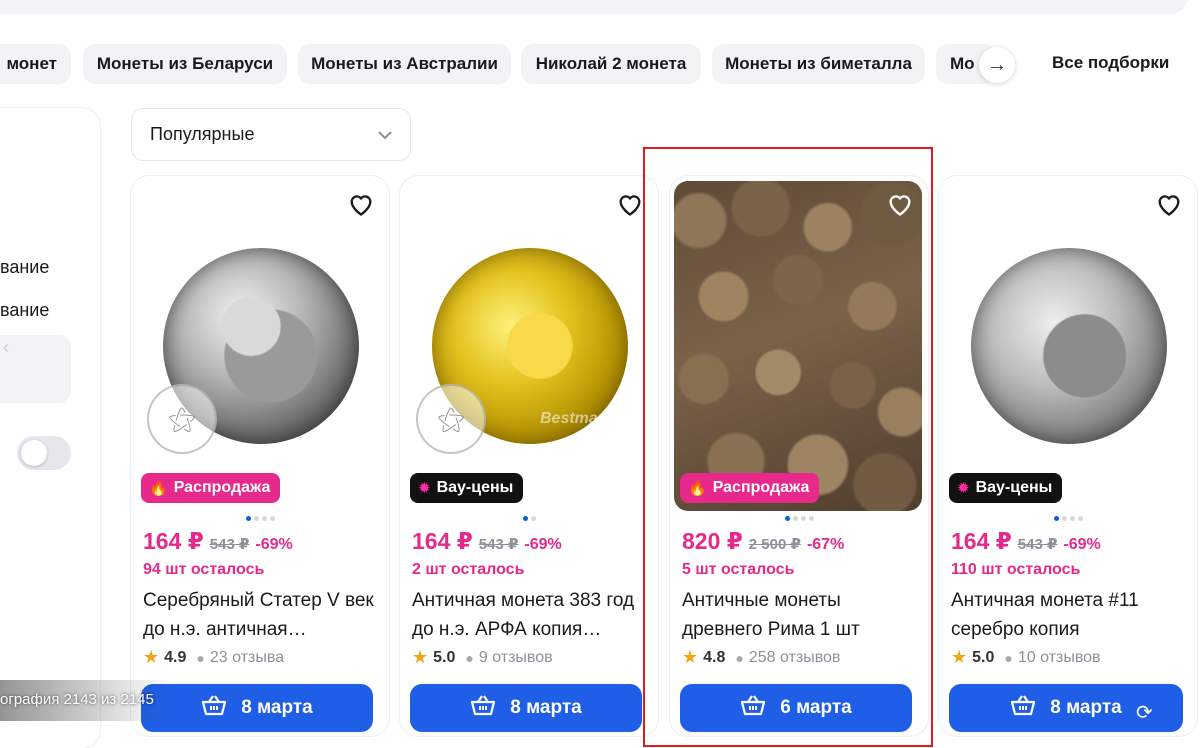  Describe the element at coordinates (271, 134) in the screenshot. I see `sort-select: Популярные` at that location.